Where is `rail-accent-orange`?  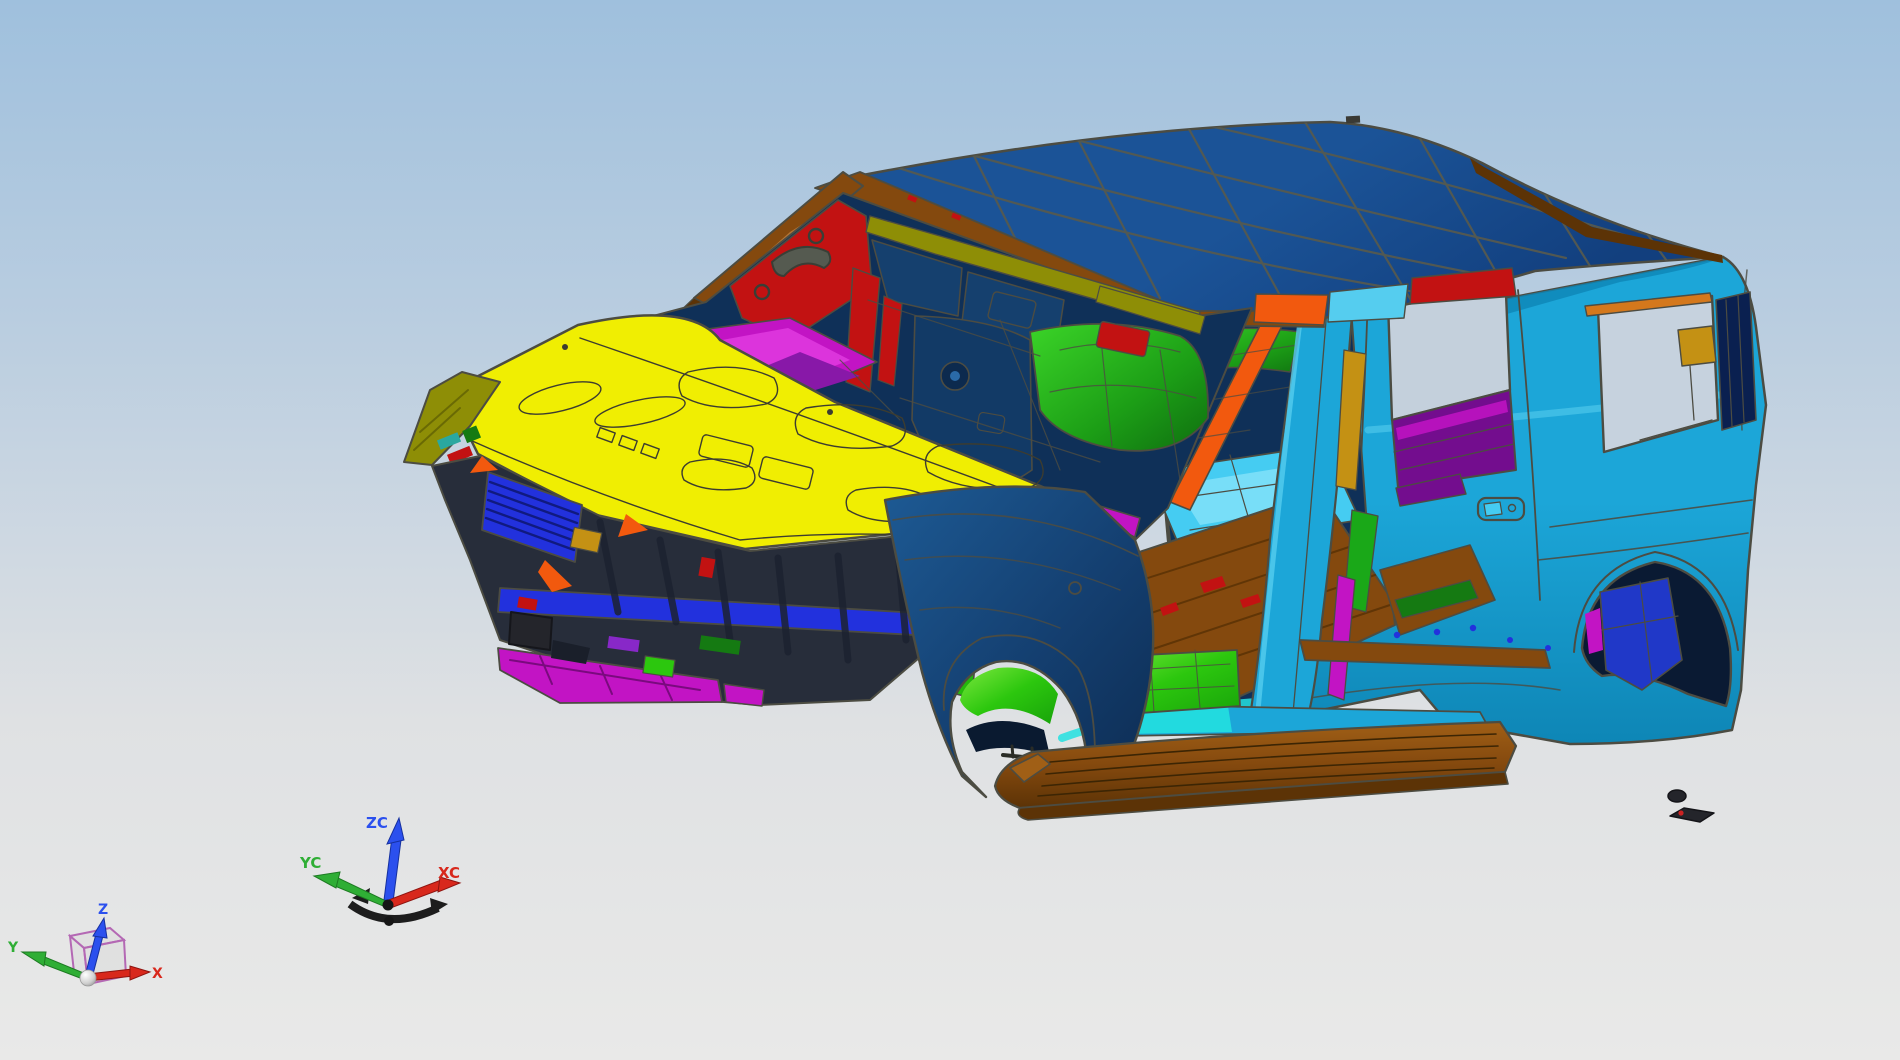
rail-accent-orange is located at coordinates (1291, 309).